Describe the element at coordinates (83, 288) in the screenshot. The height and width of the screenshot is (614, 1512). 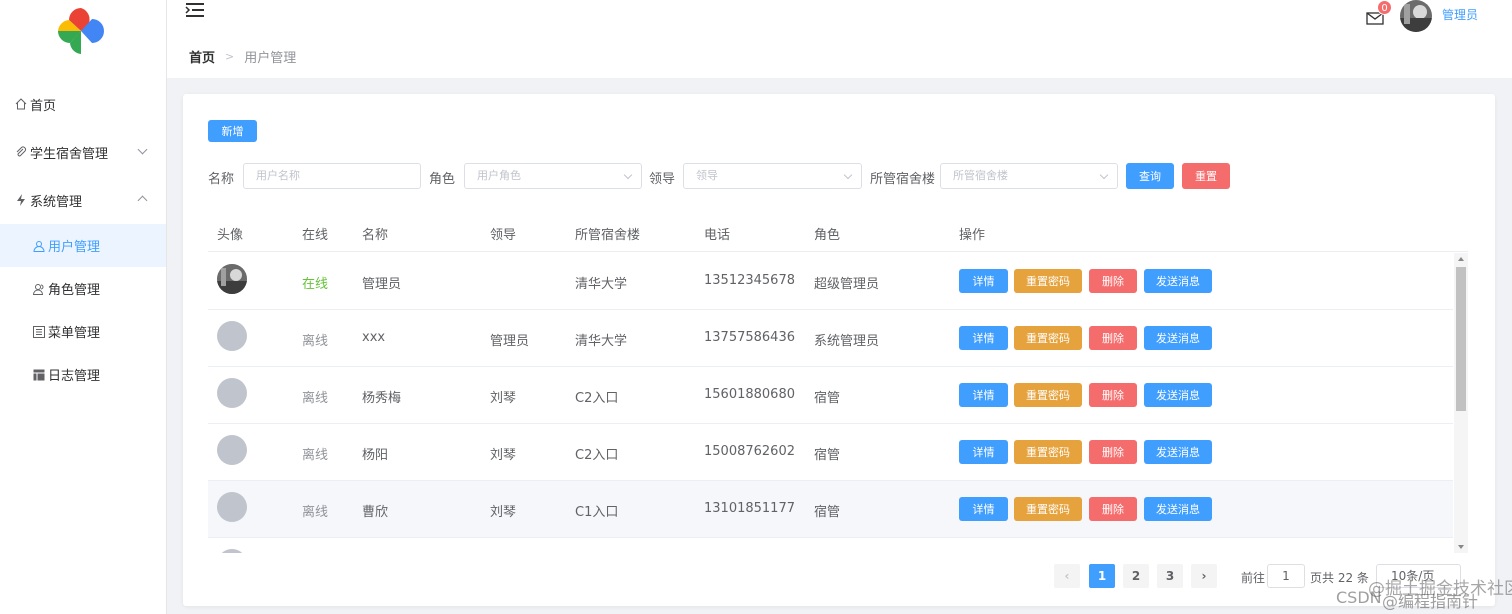
I see `sidebar-item-role-management: 角色管理` at that location.